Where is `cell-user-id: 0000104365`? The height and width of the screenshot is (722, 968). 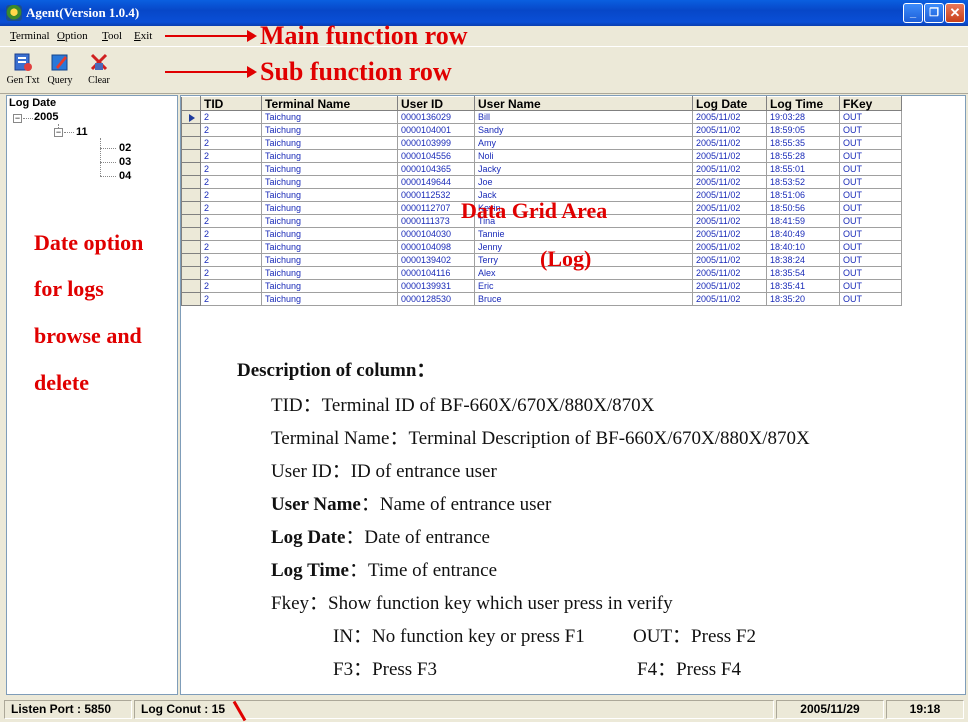 cell-user-id: 0000104365 is located at coordinates (436, 169).